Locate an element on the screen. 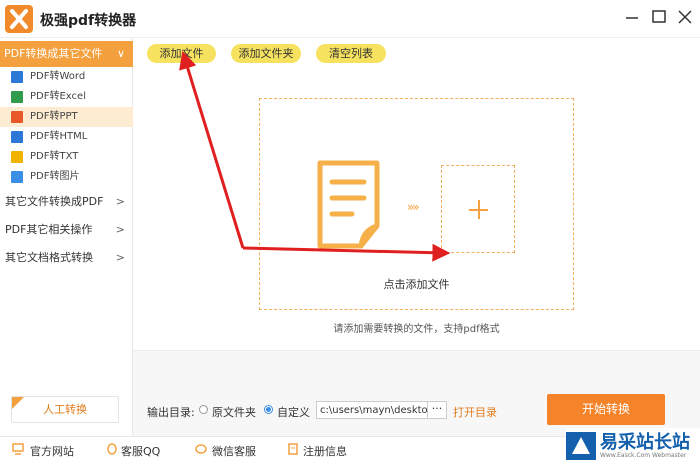 The height and width of the screenshot is (462, 700). sidebar-item-pdf-to-txt: PDF转TXT is located at coordinates (66, 157).